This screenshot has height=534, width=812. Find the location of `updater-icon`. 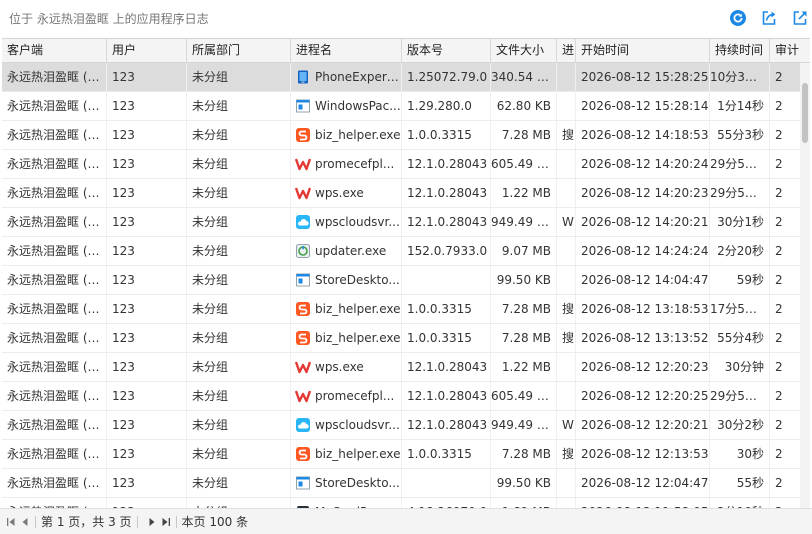

updater-icon is located at coordinates (303, 251).